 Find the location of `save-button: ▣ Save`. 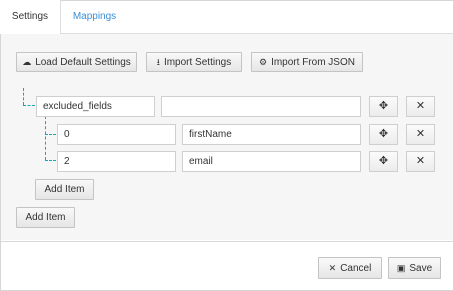

save-button: ▣ Save is located at coordinates (414, 268).